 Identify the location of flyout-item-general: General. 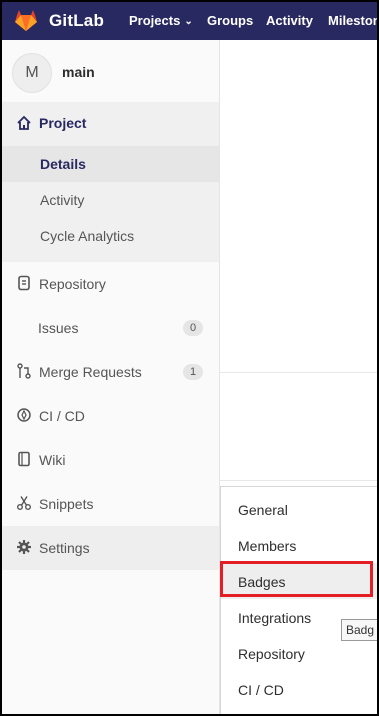
(299, 509).